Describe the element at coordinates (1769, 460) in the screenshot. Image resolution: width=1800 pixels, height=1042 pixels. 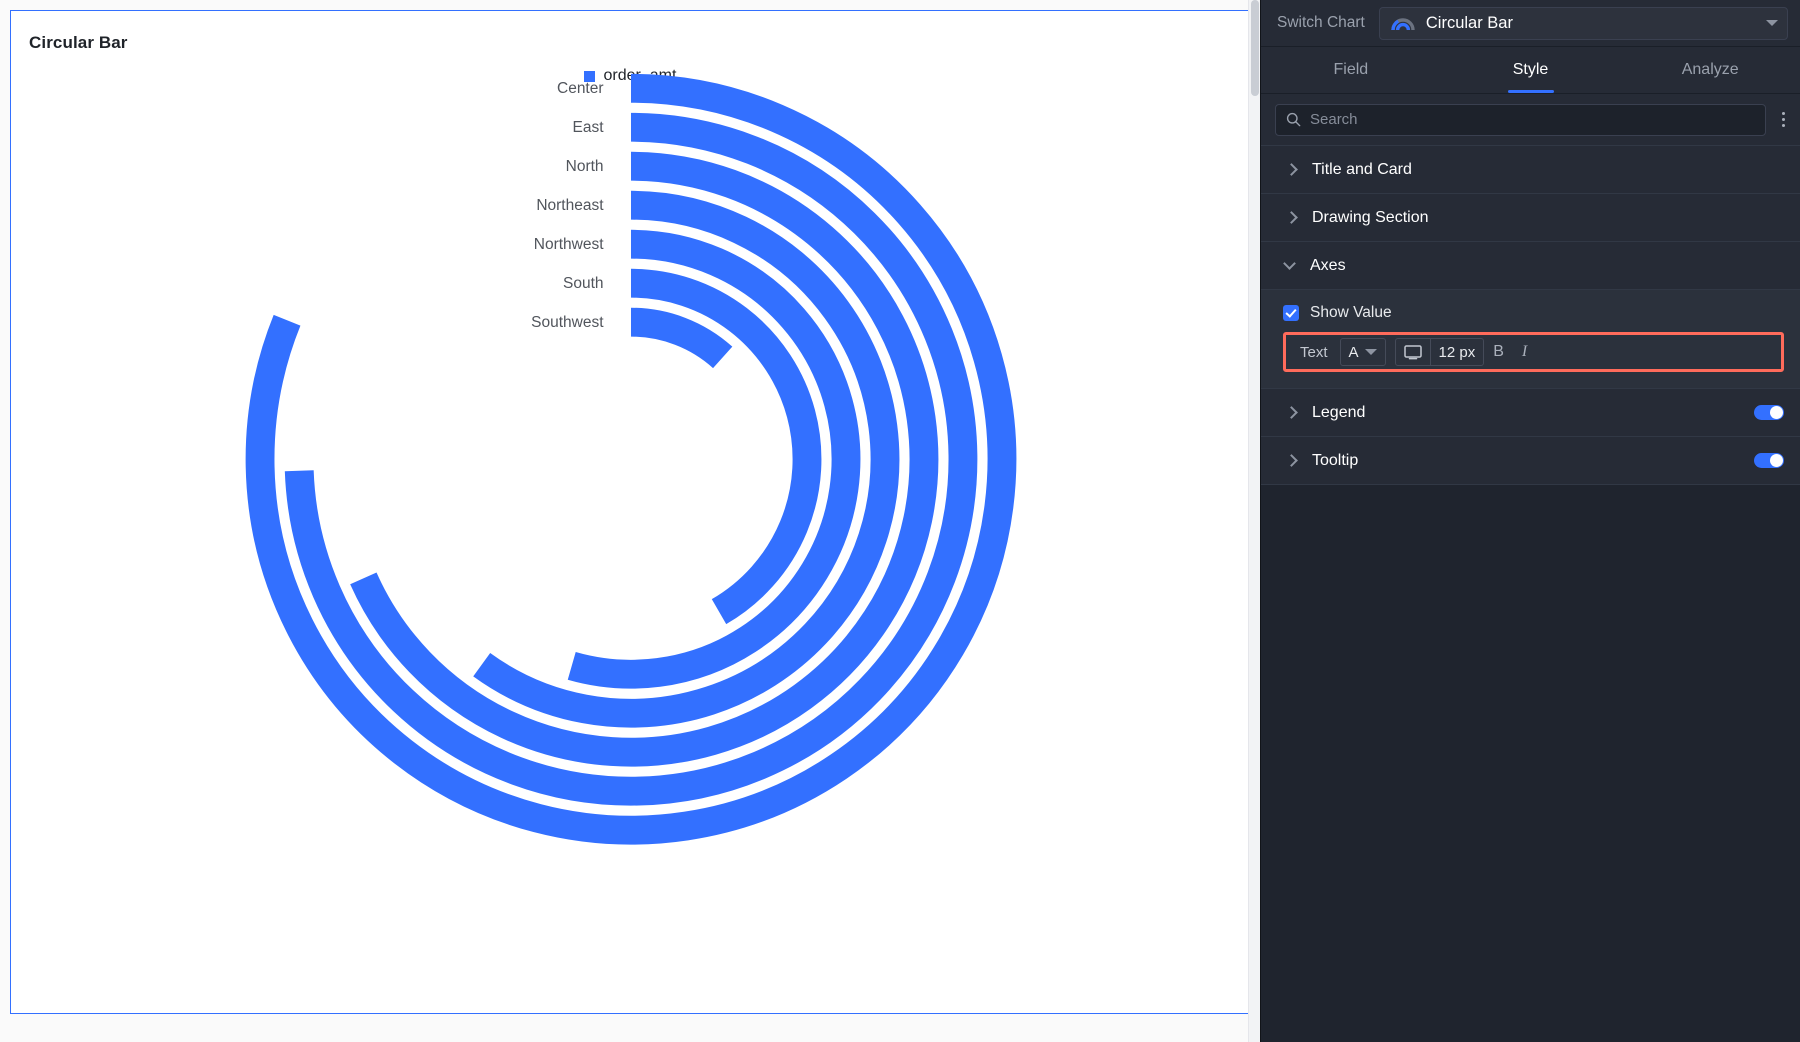
I see `tooltip-toggle` at that location.